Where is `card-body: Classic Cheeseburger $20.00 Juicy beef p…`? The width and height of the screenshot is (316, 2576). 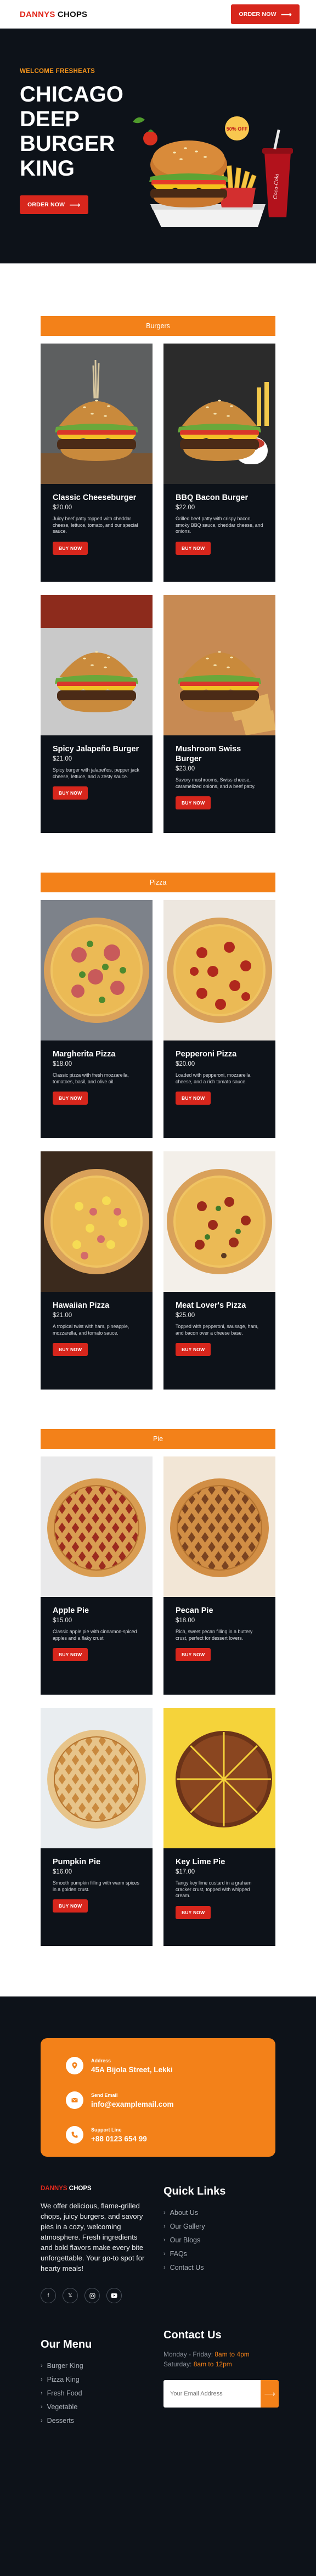
card-body: Classic Cheeseburger $20.00 Juicy beef p… is located at coordinates (97, 520).